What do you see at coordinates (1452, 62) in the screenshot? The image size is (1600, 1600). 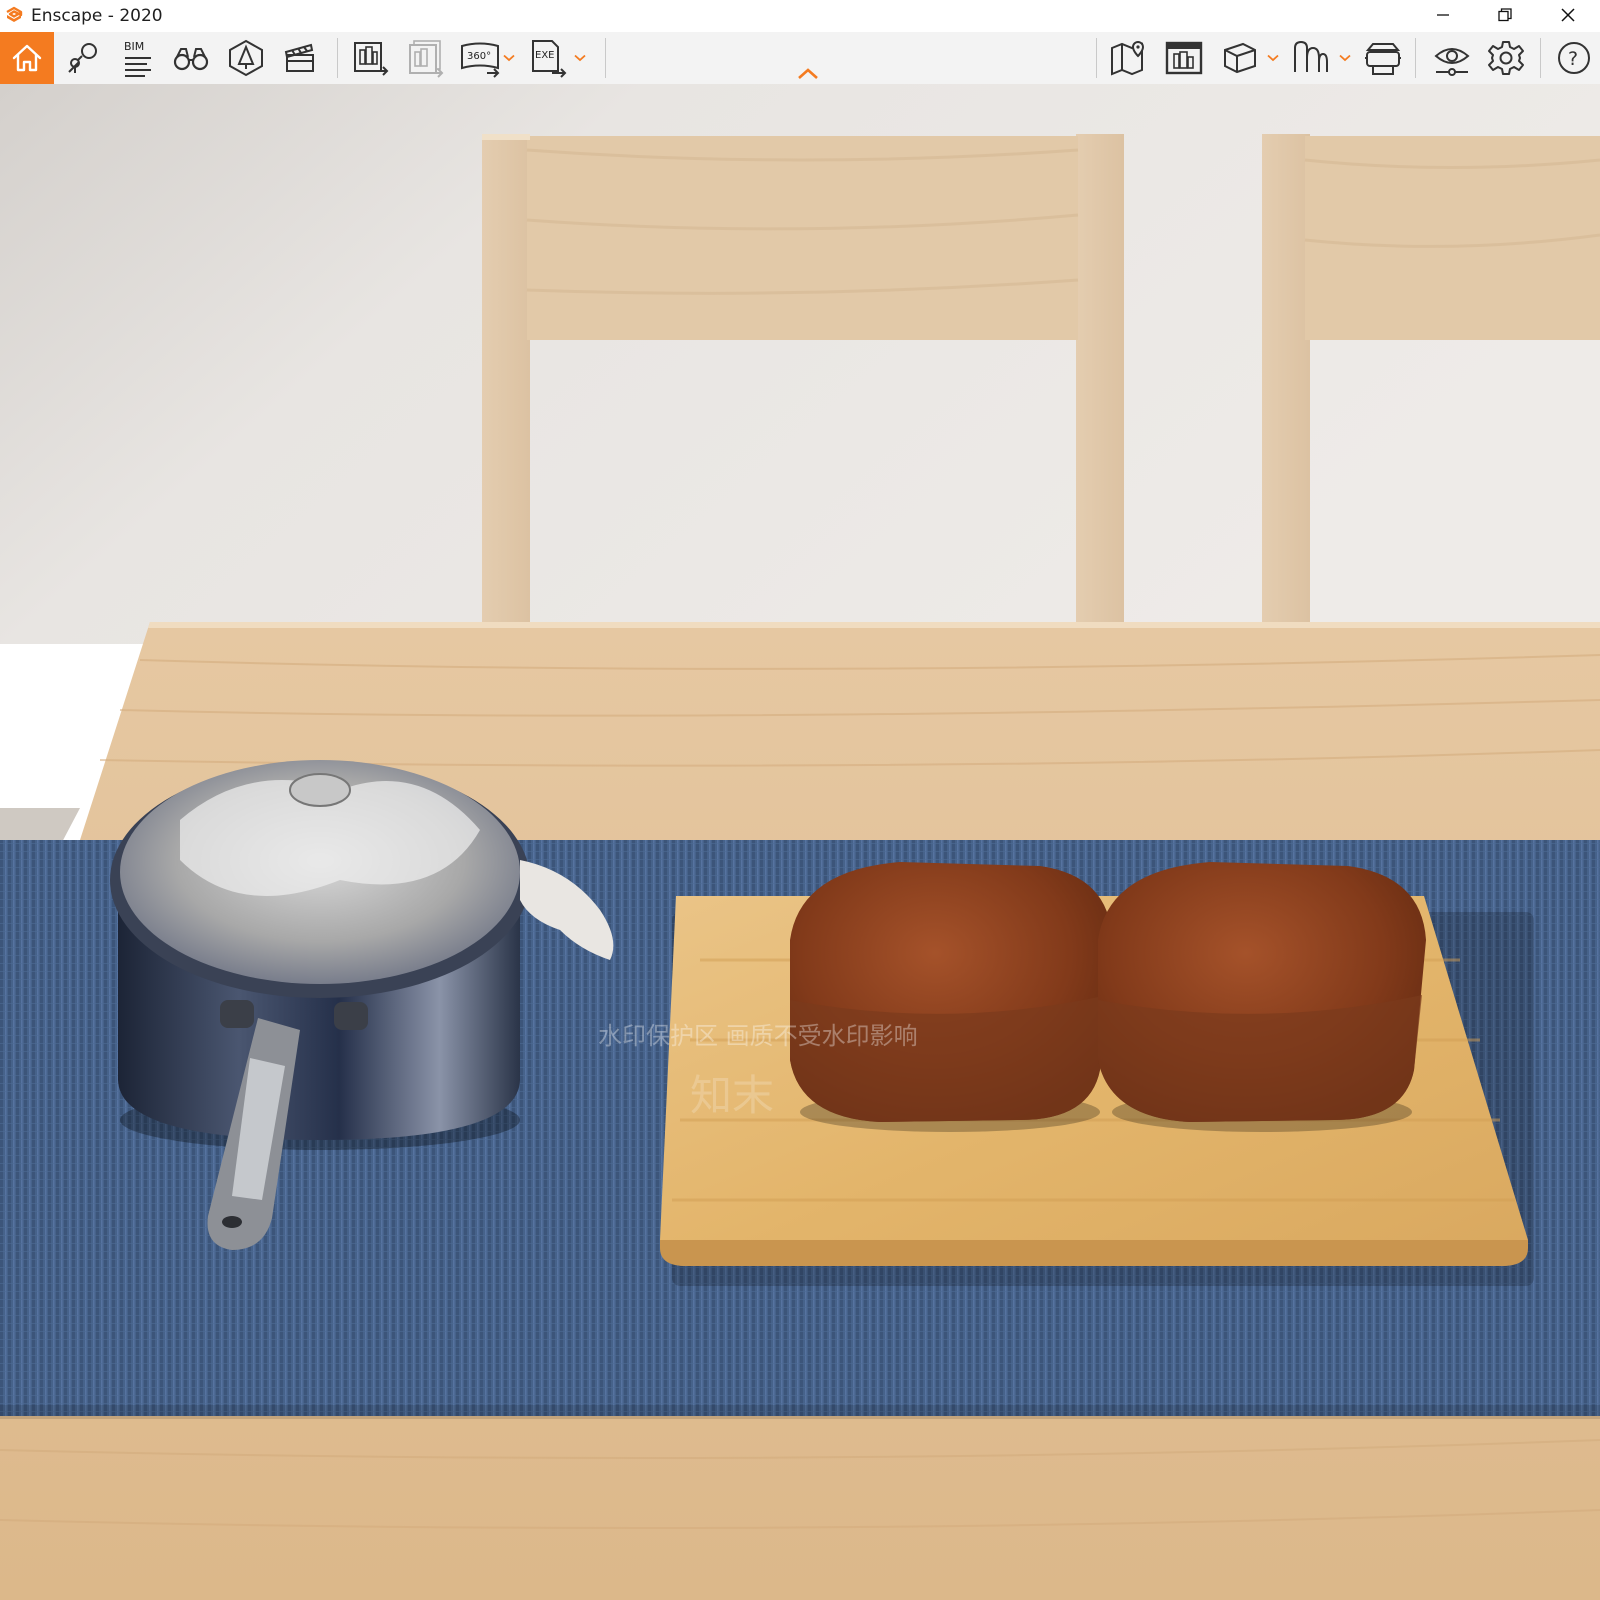 I see `visual-settings-eye-icon` at bounding box center [1452, 62].